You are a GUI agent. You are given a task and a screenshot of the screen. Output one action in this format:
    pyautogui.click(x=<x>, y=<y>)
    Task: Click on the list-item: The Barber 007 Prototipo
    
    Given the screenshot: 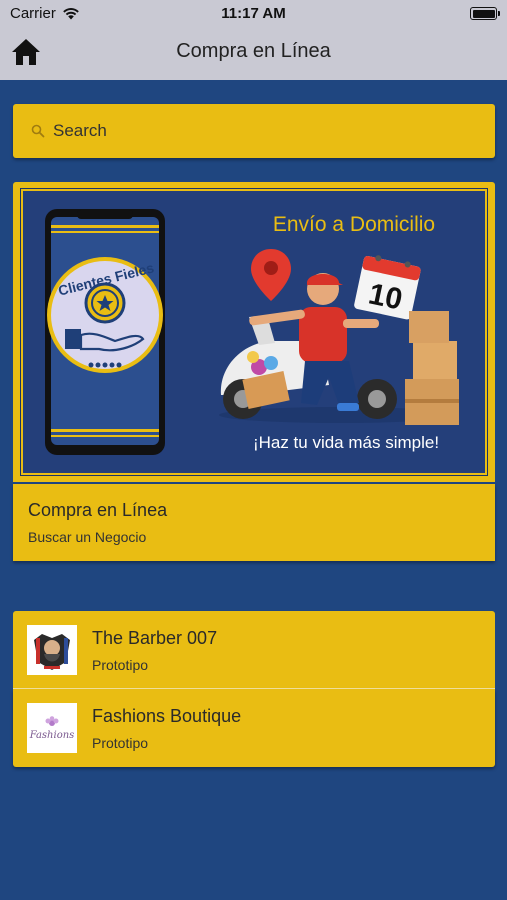 What is the action you would take?
    pyautogui.click(x=254, y=650)
    